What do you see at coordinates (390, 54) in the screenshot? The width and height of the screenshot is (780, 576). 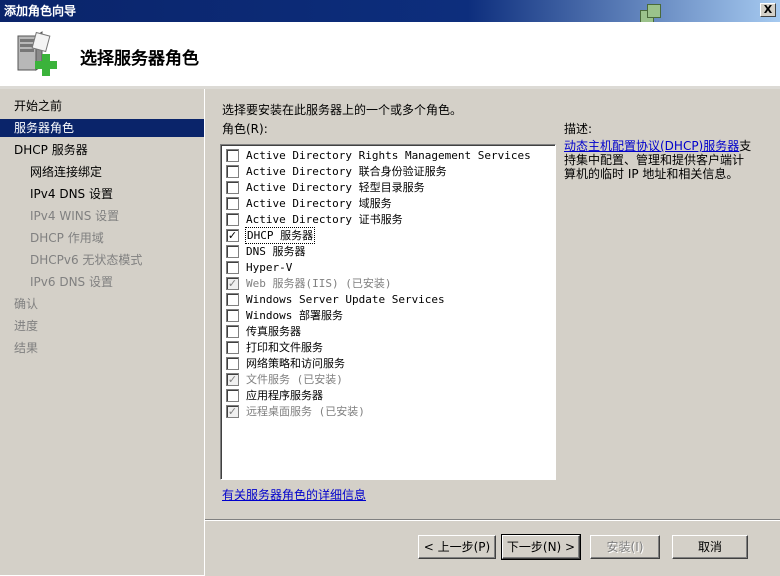 I see `wizard-header: 选择服务器角色` at bounding box center [390, 54].